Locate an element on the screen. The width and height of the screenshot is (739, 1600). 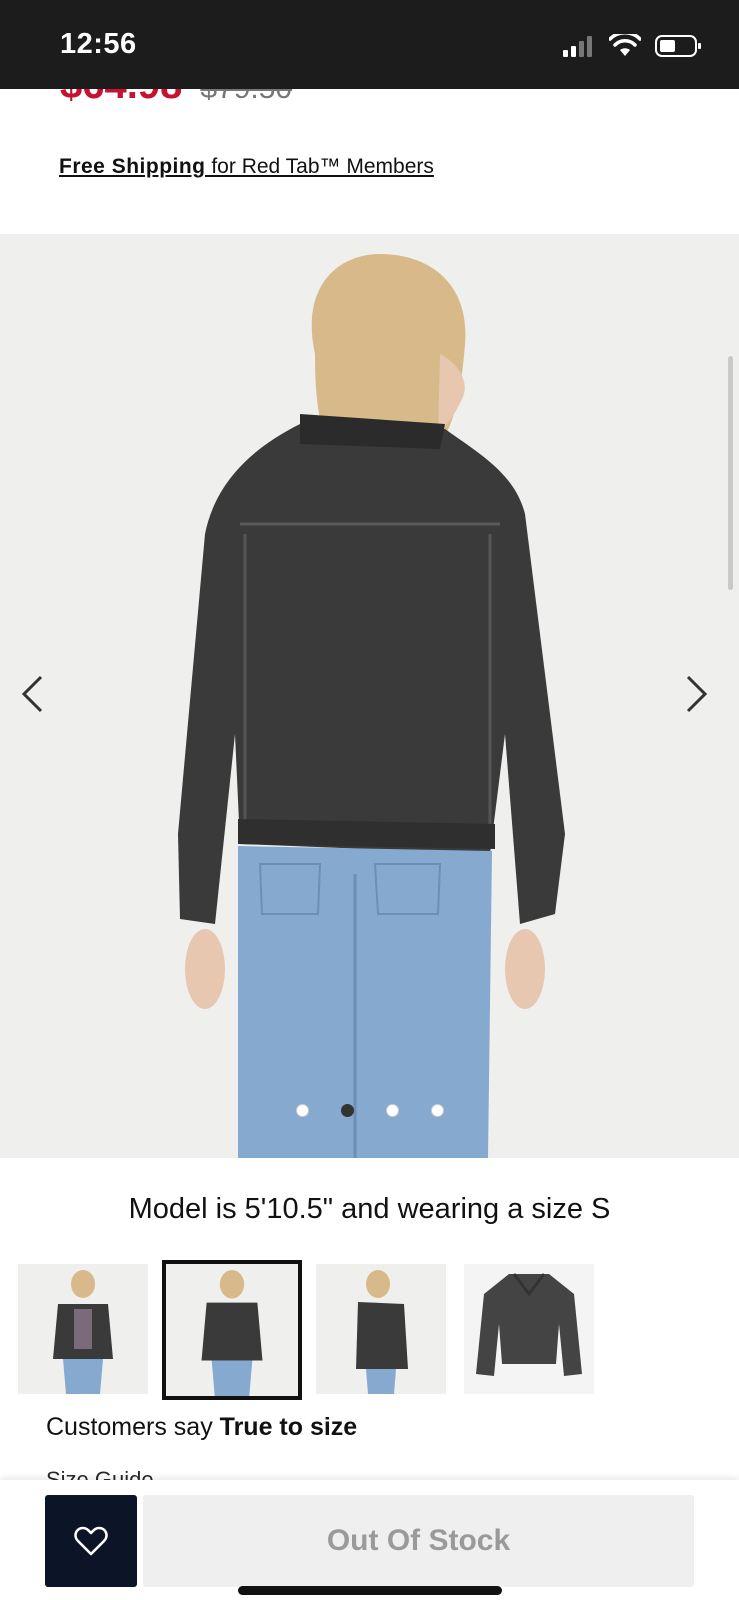
status-icons is located at coordinates (633, 46).